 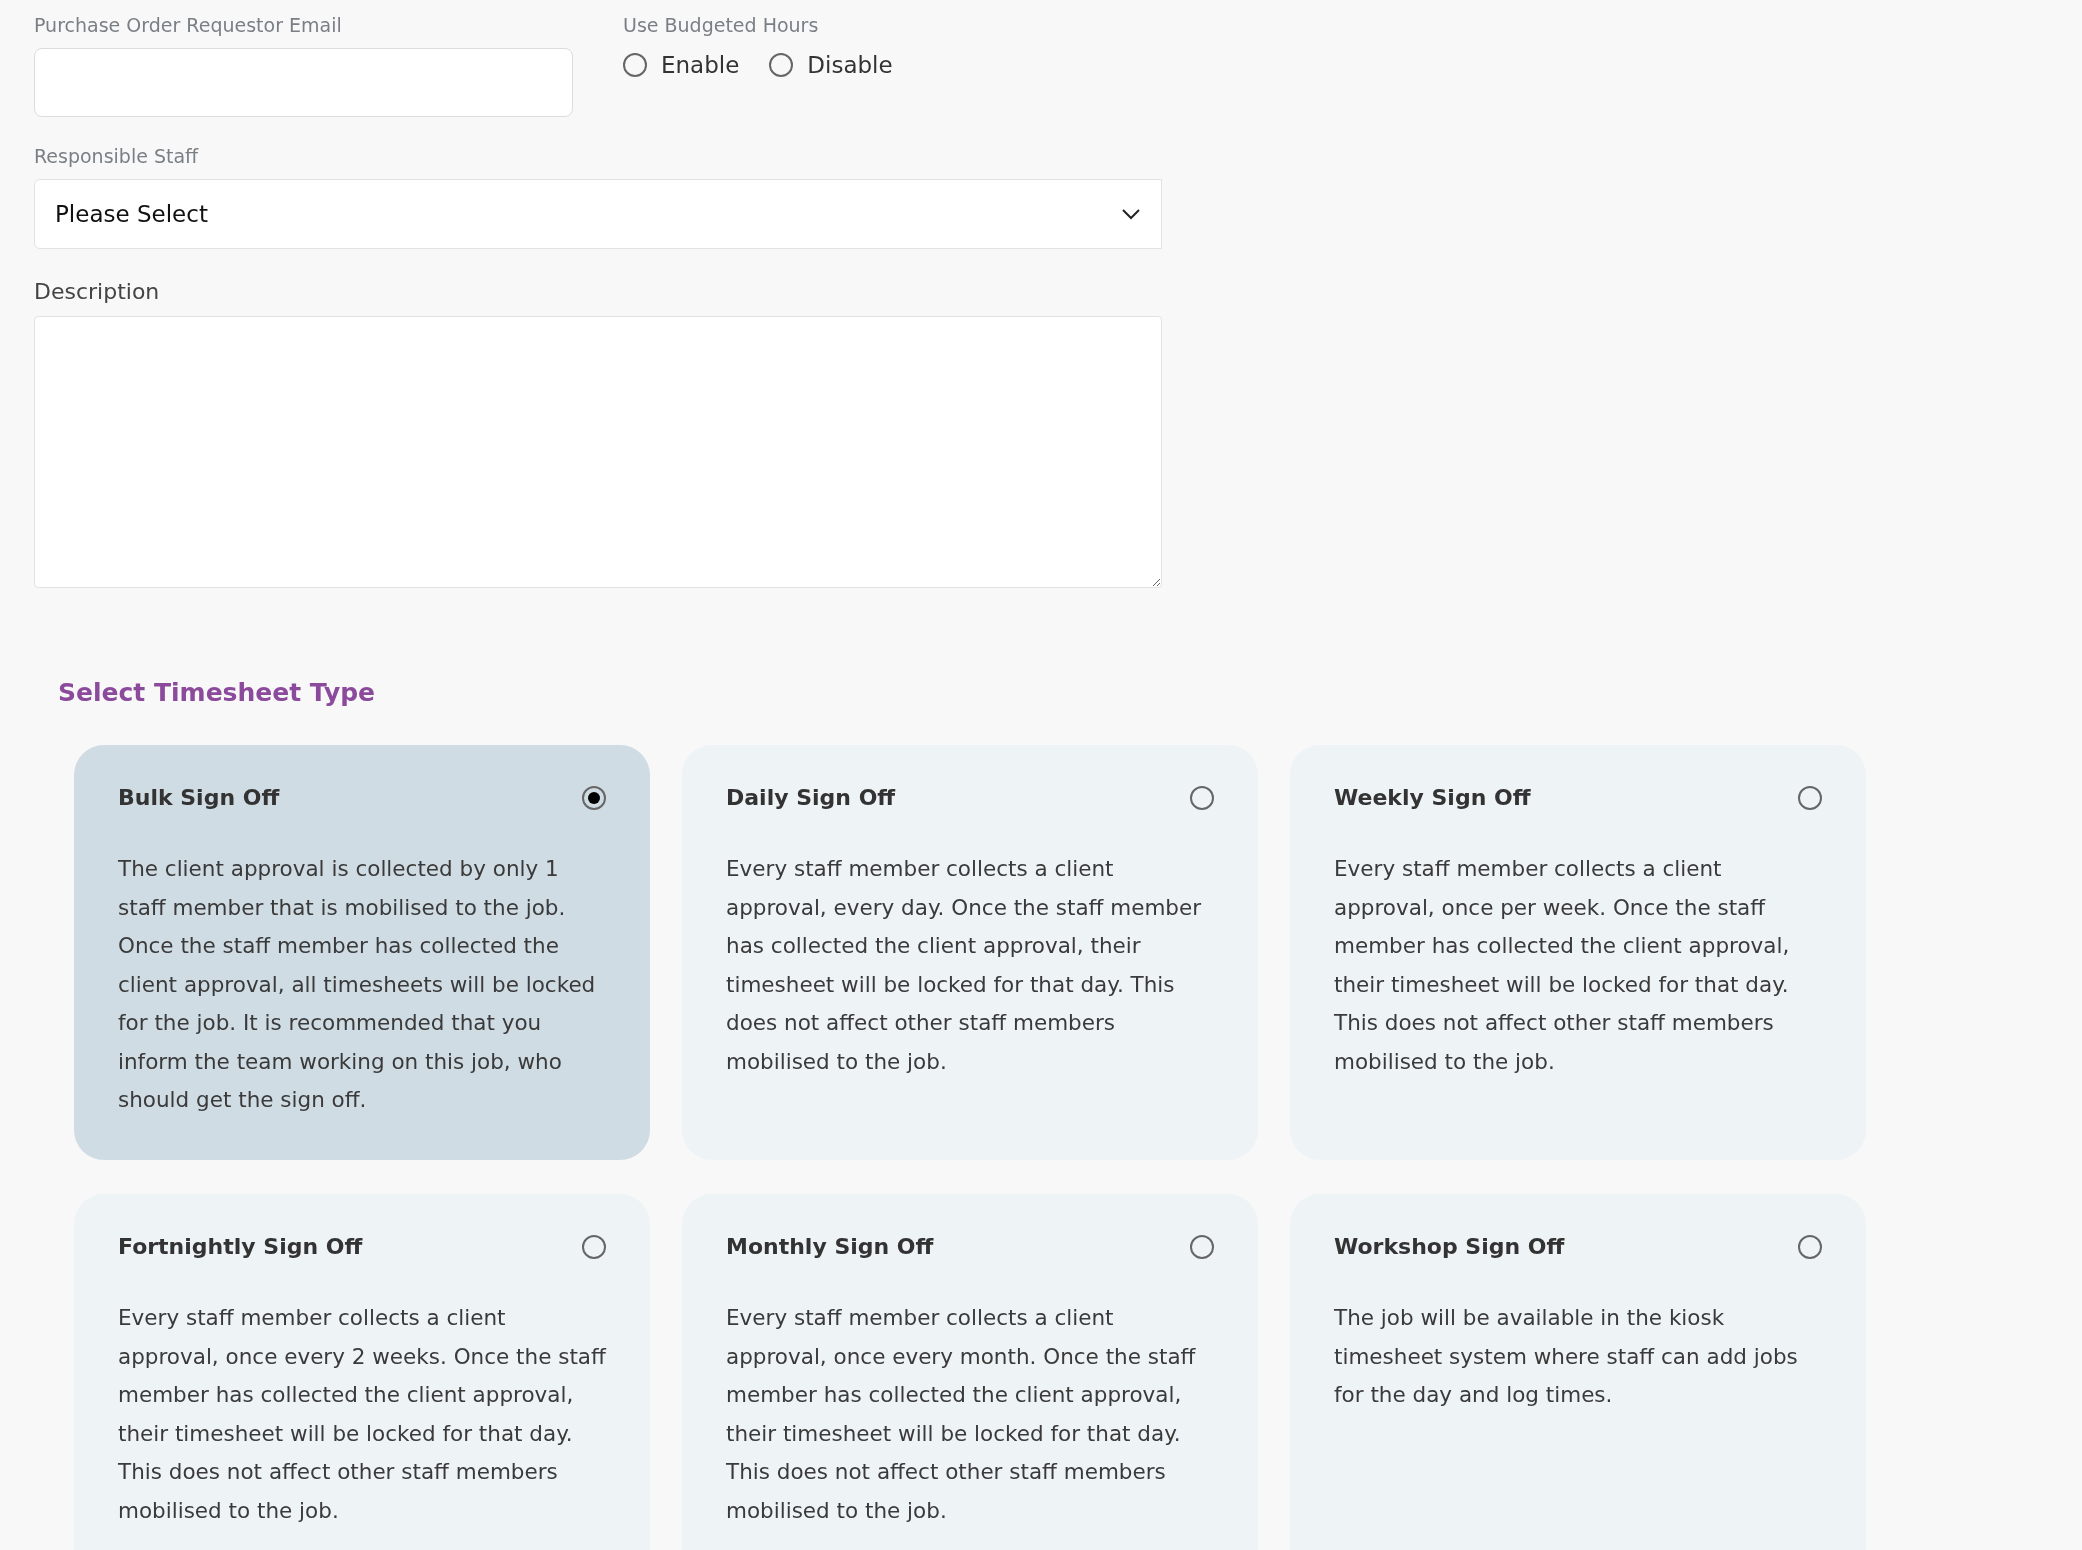 What do you see at coordinates (117, 156) in the screenshot?
I see `field-label: Responsible Staff` at bounding box center [117, 156].